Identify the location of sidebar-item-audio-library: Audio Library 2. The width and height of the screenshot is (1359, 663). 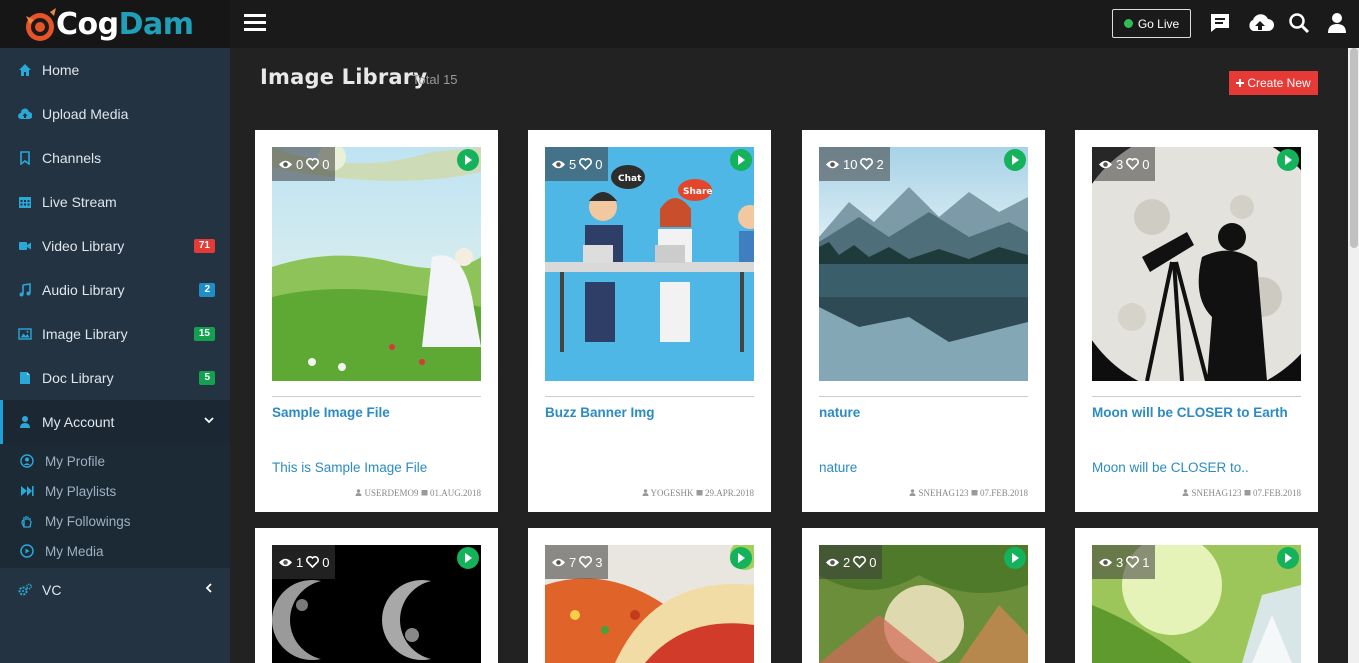
(115, 290).